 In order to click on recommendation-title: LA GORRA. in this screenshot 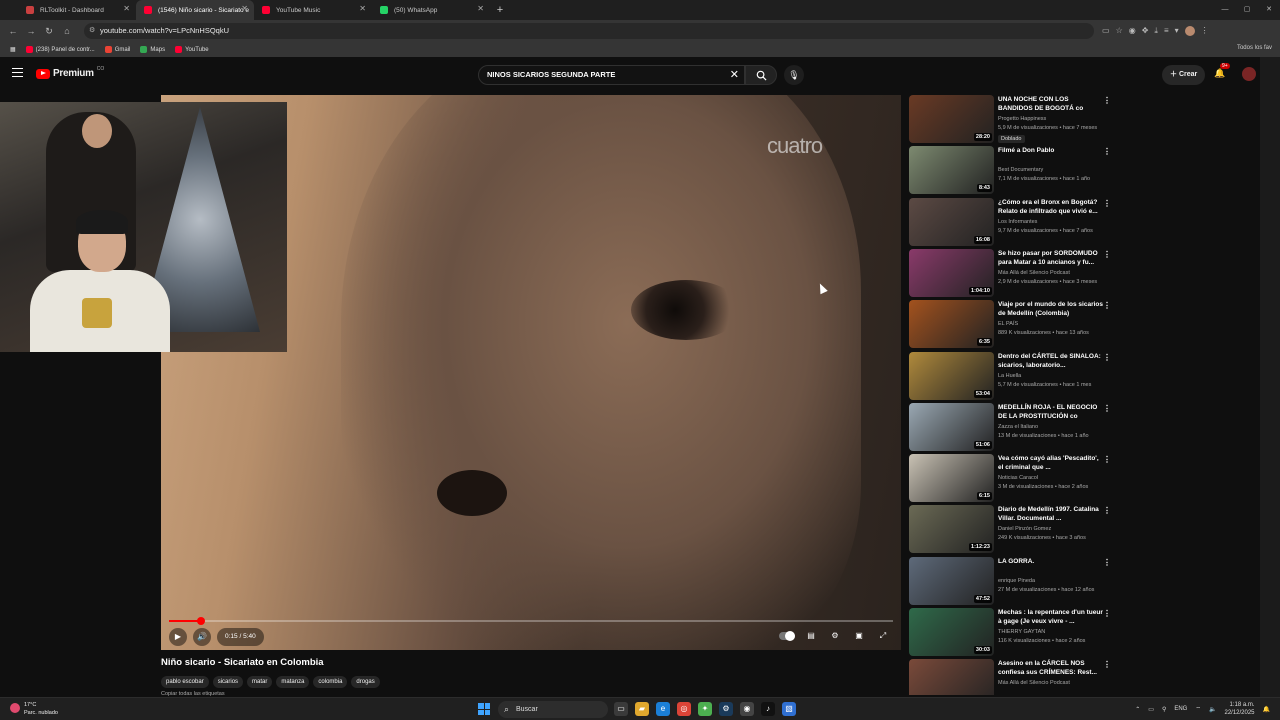, I will do `click(1051, 561)`.